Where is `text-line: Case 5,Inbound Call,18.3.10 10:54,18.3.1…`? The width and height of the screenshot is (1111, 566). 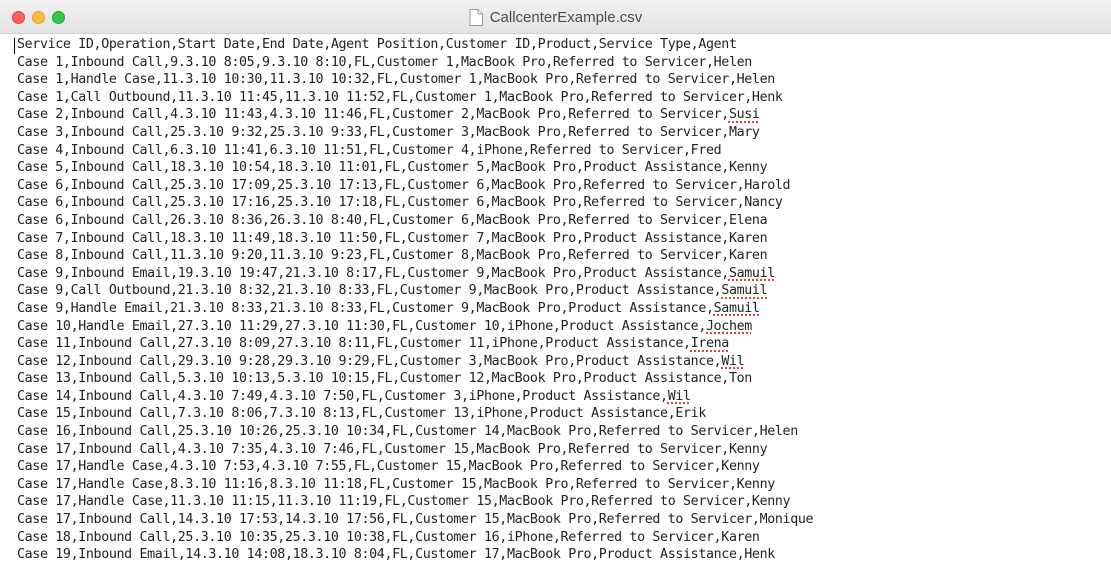
text-line: Case 5,Inbound Call,18.3.10 10:54,18.3.1… is located at coordinates (564, 168).